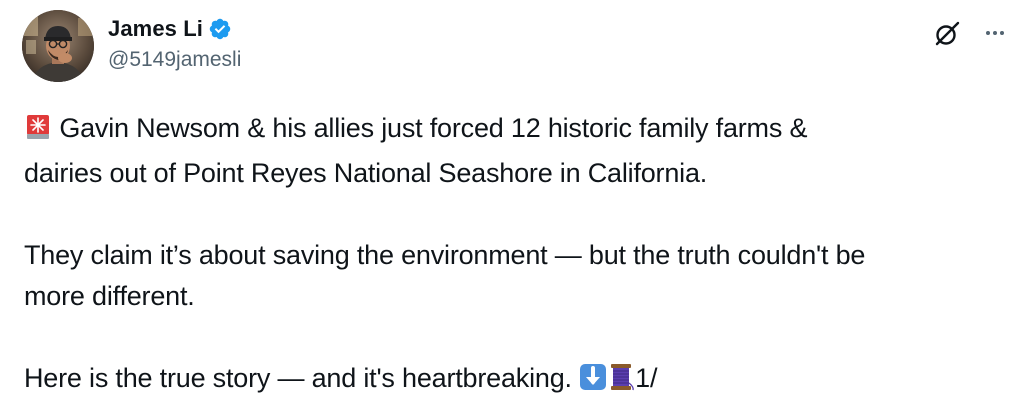  What do you see at coordinates (174, 60) in the screenshot?
I see `author-handle: @5149jamesli` at bounding box center [174, 60].